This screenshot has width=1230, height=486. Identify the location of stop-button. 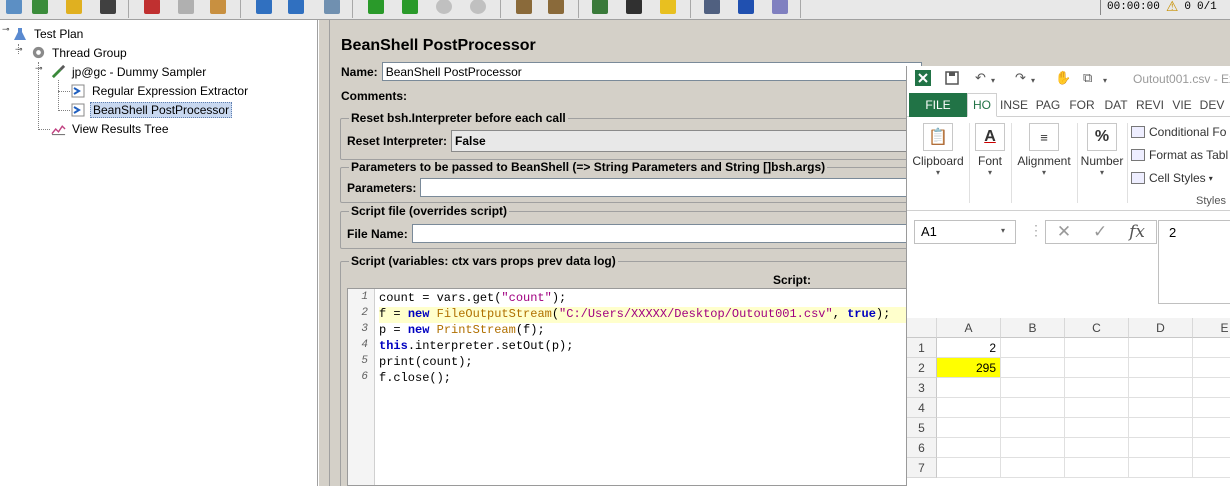
(444, 8).